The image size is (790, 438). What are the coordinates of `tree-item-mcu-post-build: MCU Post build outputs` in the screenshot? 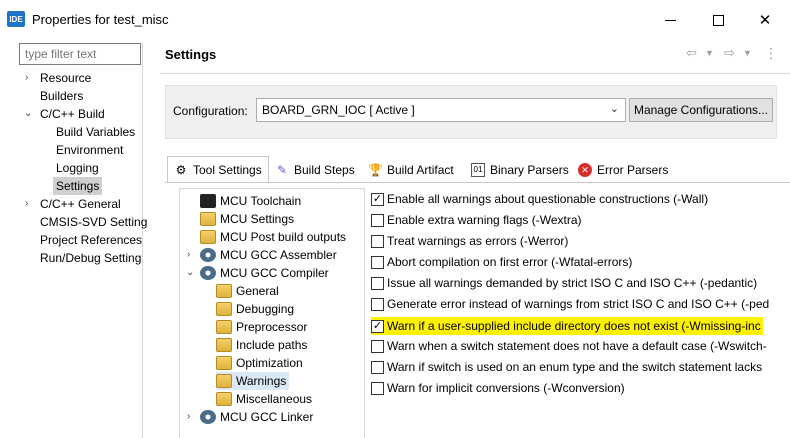 It's located at (273, 237).